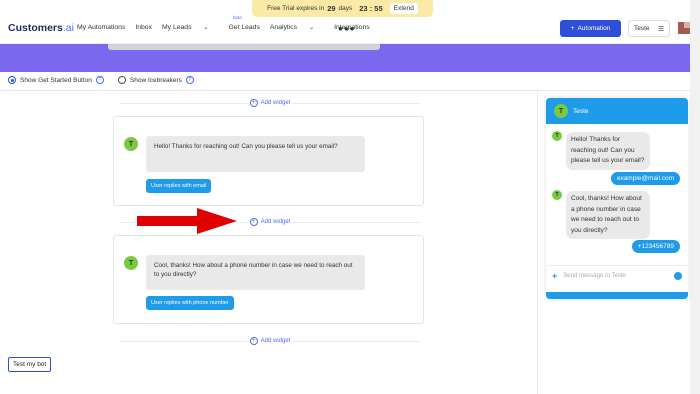  I want to click on chat-user-message: example@mail.com, so click(645, 178).